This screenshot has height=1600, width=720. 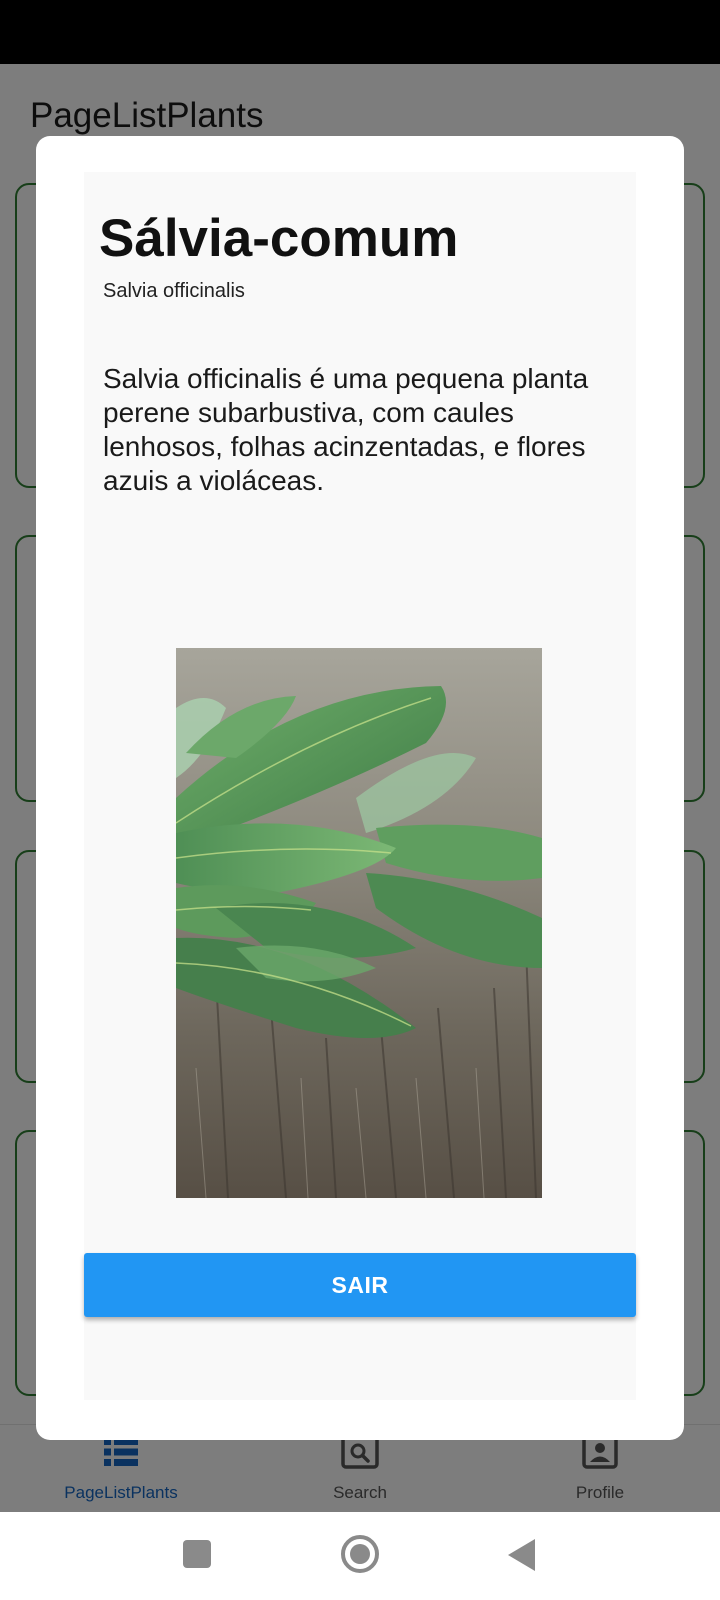 I want to click on home-icon, so click(x=360, y=1554).